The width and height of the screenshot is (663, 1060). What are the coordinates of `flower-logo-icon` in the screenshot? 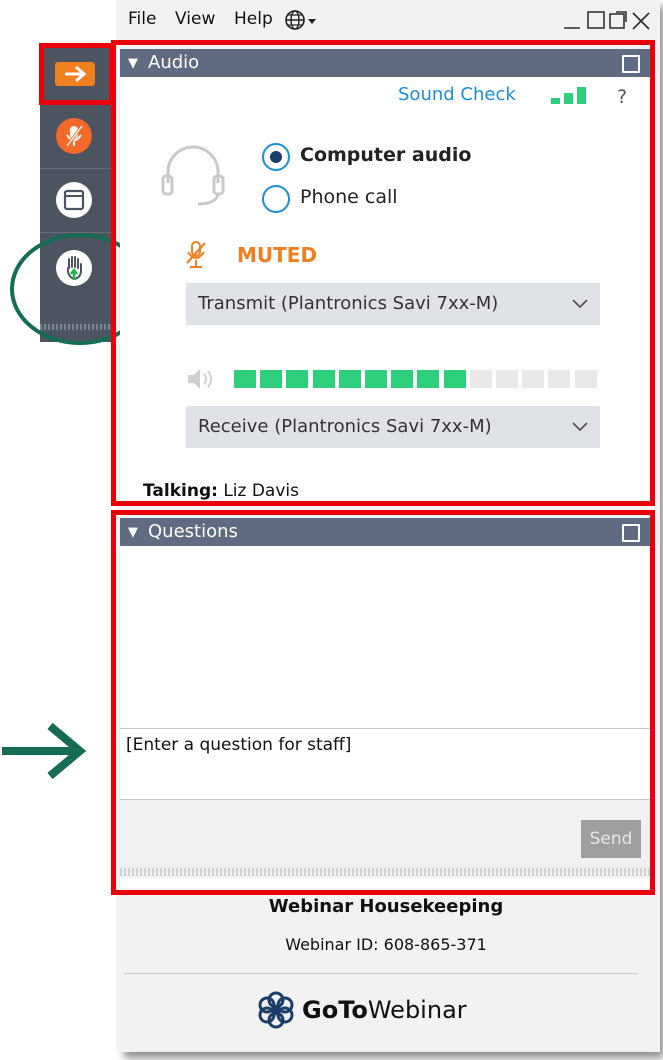 It's located at (276, 1010).